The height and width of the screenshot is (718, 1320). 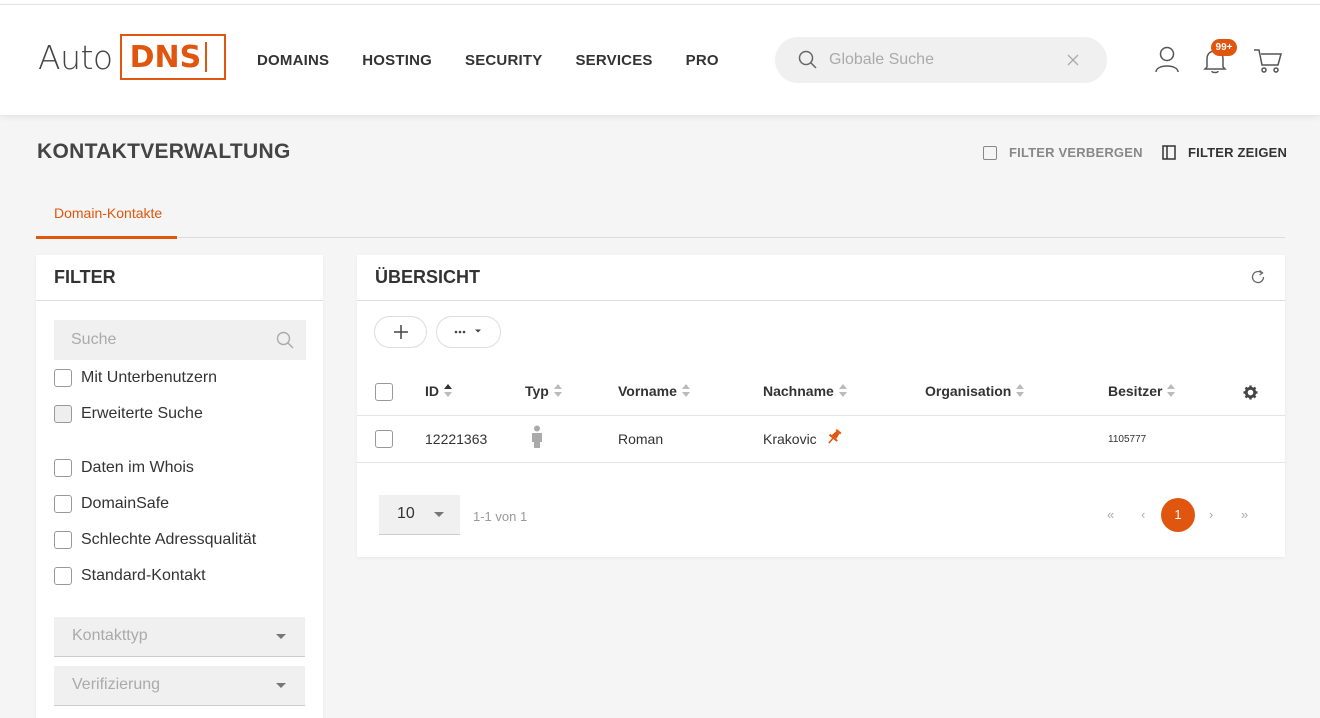 What do you see at coordinates (293, 60) in the screenshot?
I see `nav-domains: DOMAINS` at bounding box center [293, 60].